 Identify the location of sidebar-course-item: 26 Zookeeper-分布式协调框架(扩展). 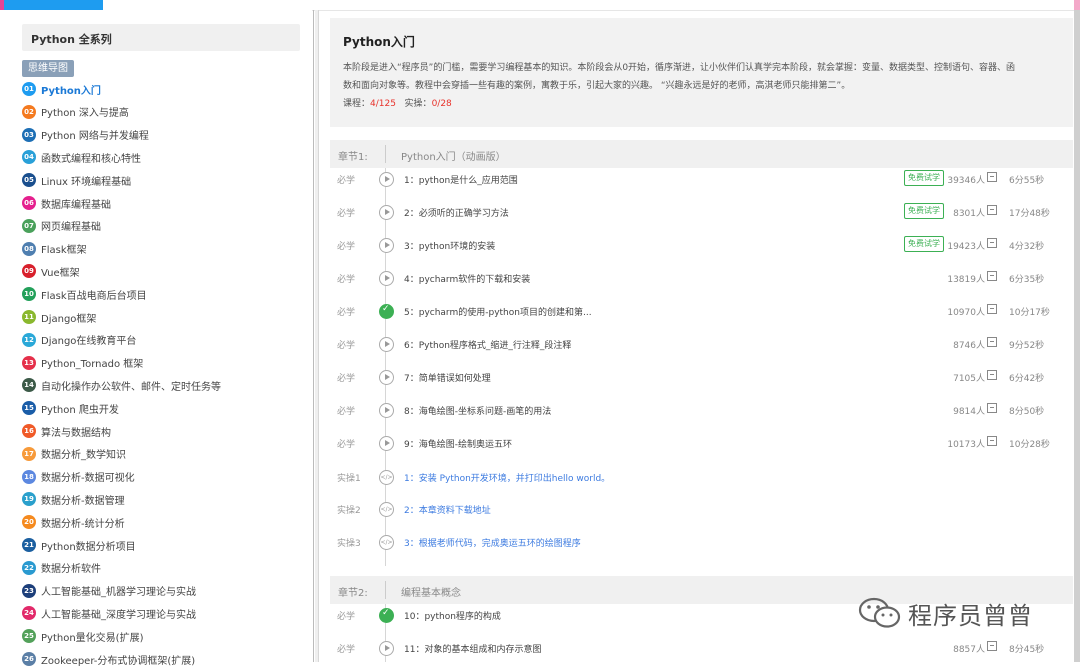
(108, 659).